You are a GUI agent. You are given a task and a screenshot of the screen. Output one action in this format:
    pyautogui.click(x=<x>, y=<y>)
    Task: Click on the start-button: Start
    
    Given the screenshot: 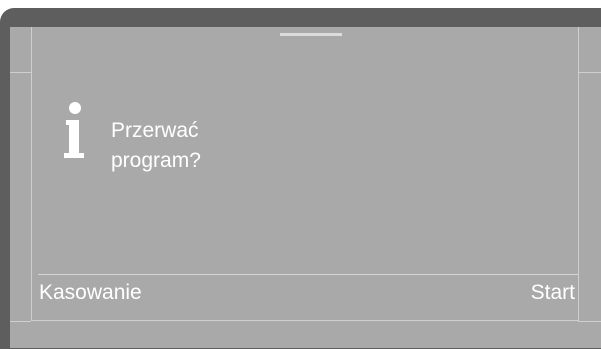 What is the action you would take?
    pyautogui.click(x=553, y=293)
    